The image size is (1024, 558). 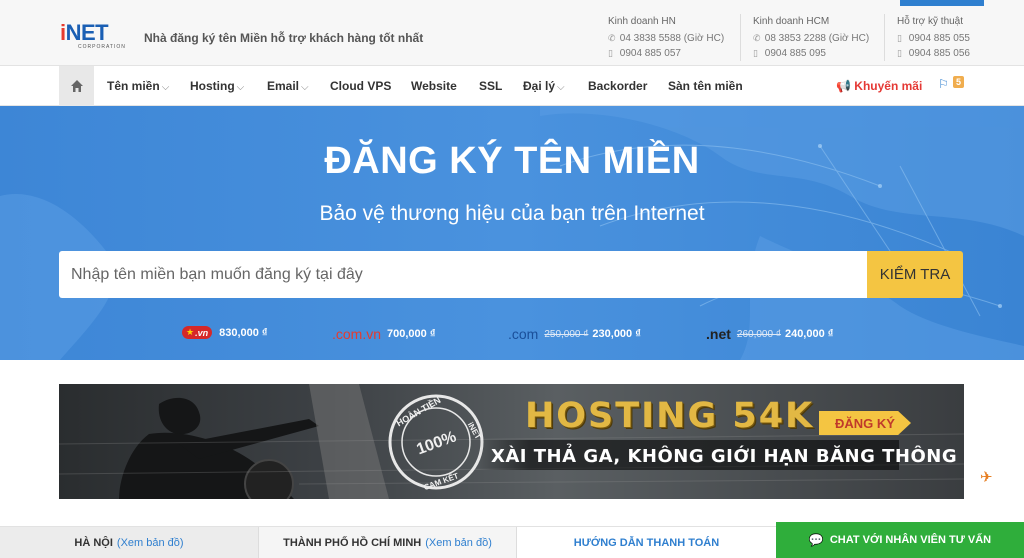 What do you see at coordinates (795, 53) in the screenshot?
I see `contact-phone: 0904 885 095` at bounding box center [795, 53].